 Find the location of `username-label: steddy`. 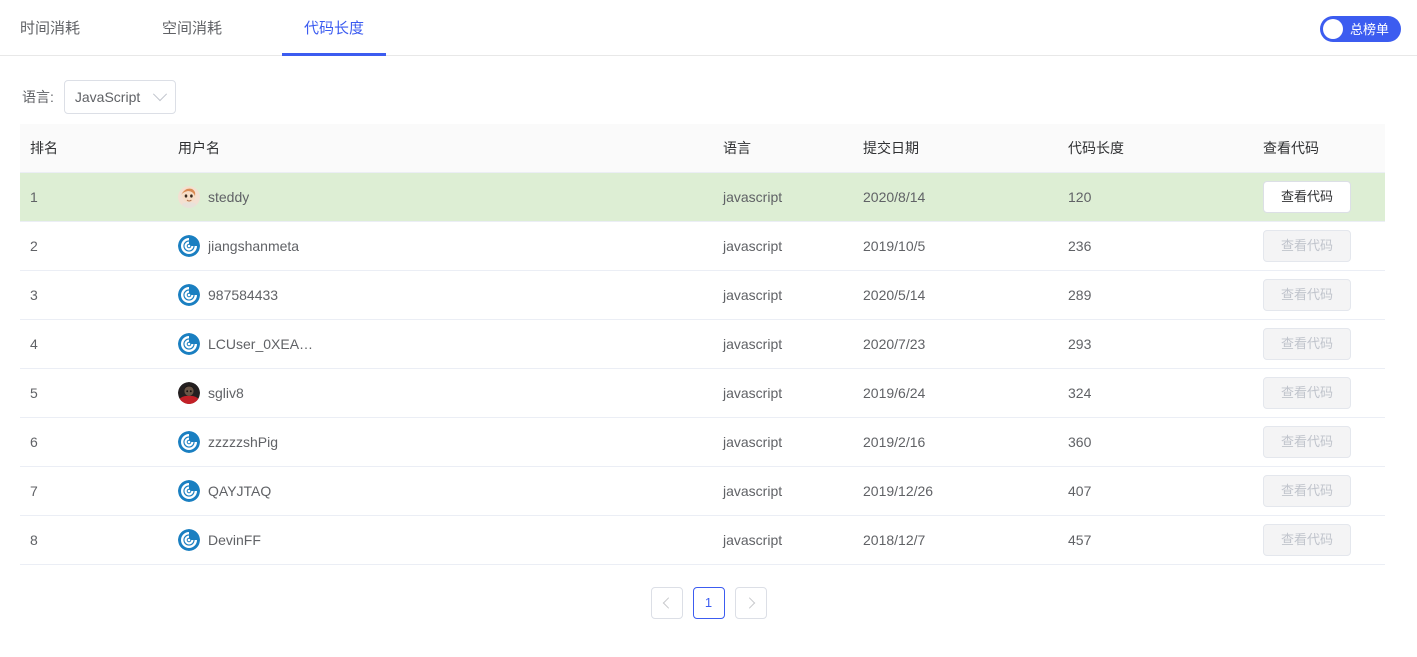

username-label: steddy is located at coordinates (229, 196).